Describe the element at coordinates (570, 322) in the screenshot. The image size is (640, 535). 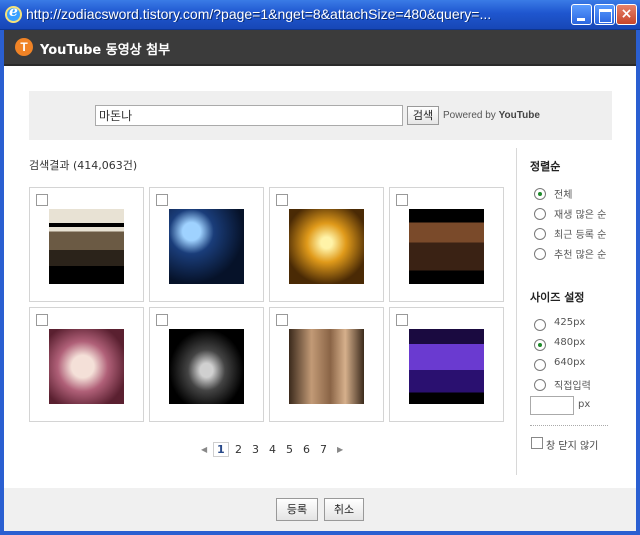
I see `size-label-425: 425px` at that location.